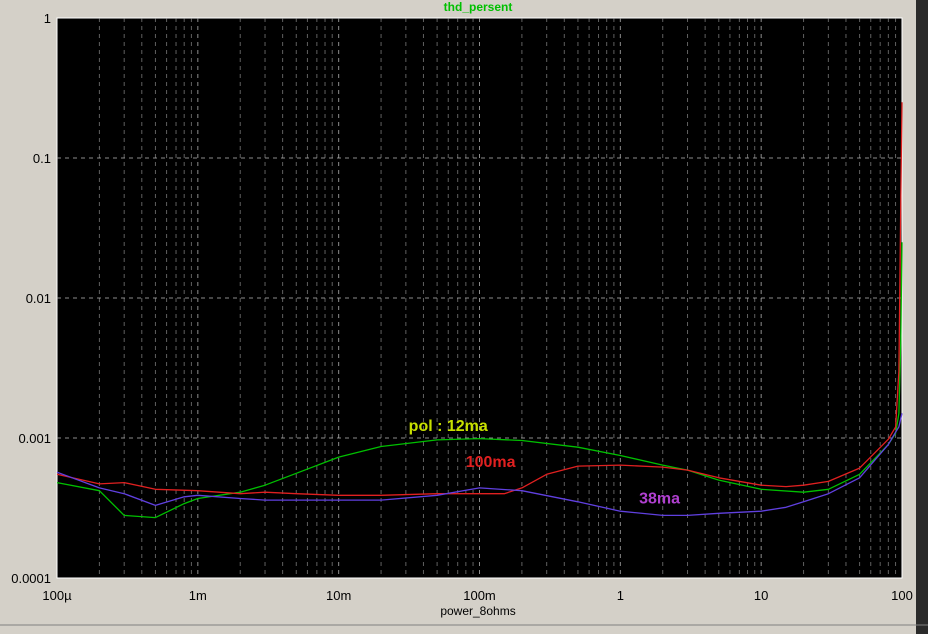 This screenshot has height=634, width=928. I want to click on y-tick-label: 0.01, so click(38, 298).